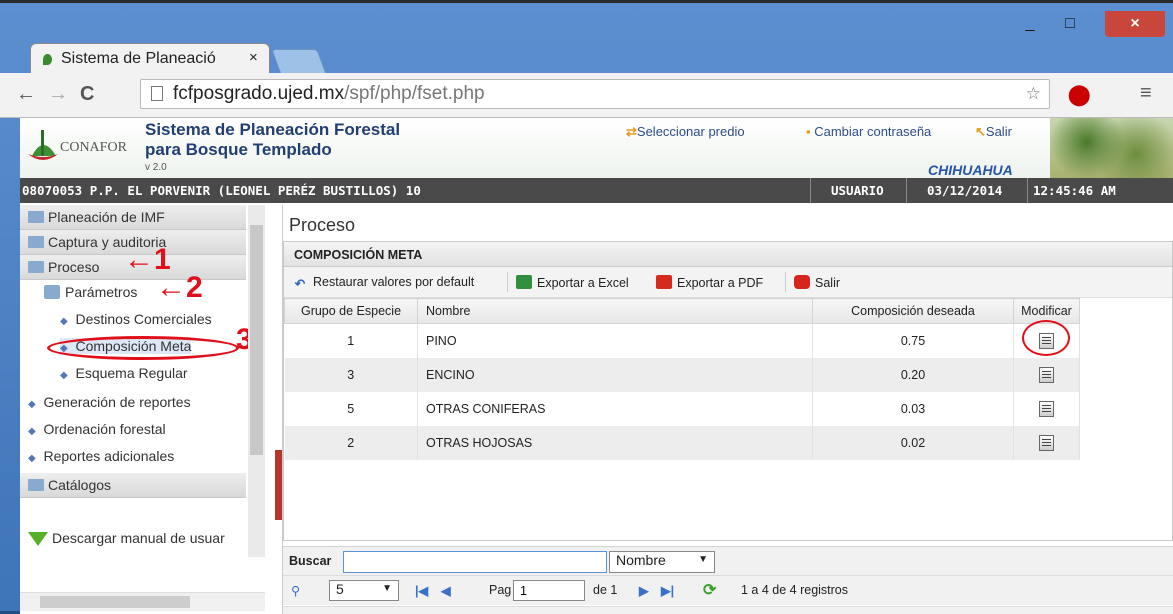  I want to click on page-count-label: de 1, so click(605, 590).